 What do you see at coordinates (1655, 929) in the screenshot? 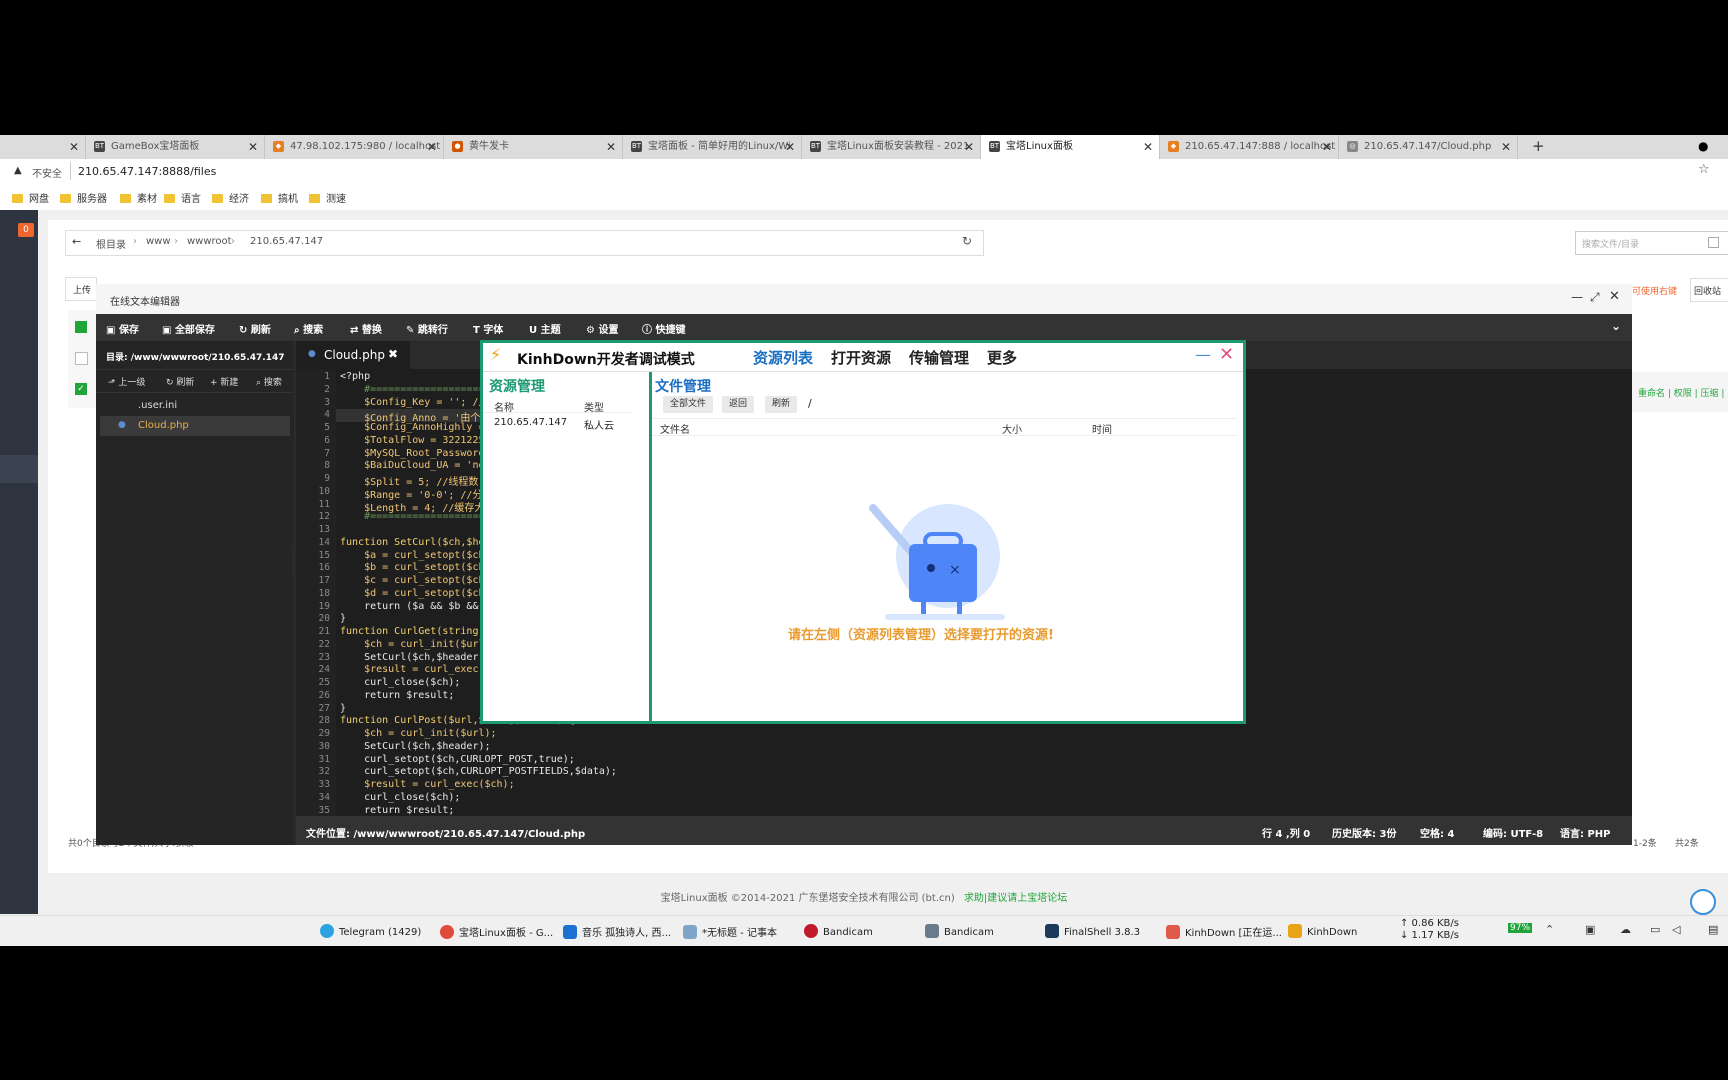
I see `network-icon: ▭` at bounding box center [1655, 929].